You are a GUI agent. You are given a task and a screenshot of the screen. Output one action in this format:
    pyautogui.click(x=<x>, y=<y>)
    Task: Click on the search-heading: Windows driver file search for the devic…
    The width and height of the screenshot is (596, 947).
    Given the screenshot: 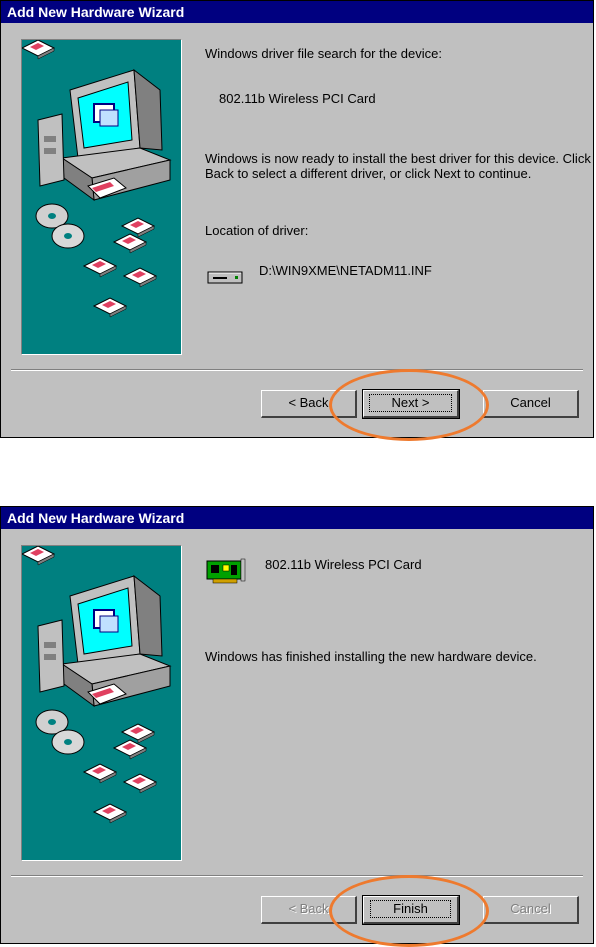 What is the action you would take?
    pyautogui.click(x=323, y=53)
    